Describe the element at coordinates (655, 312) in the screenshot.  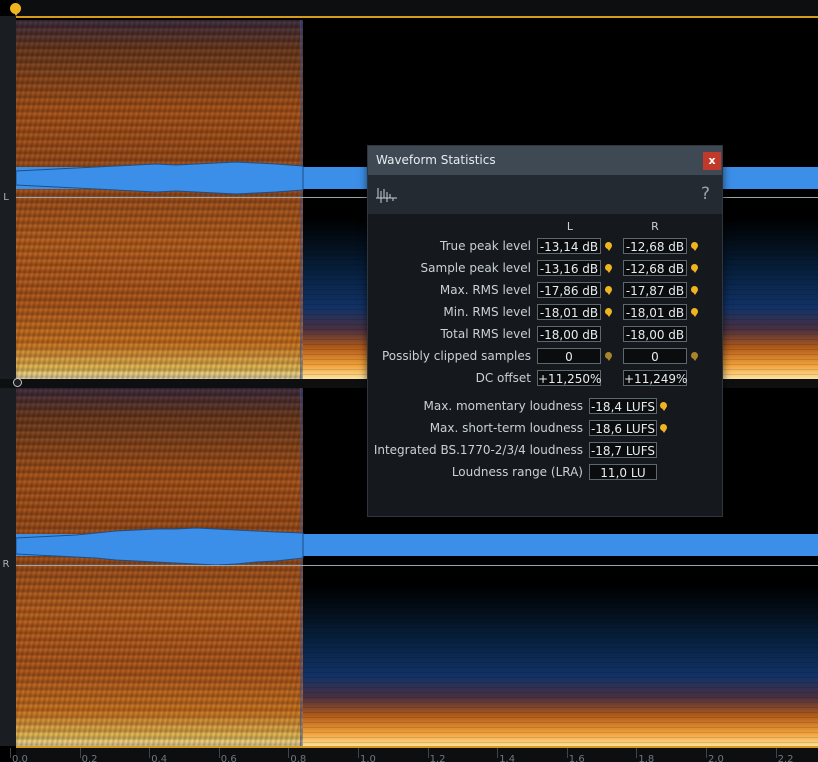
I see `stat-value-right: -18,01 dB` at that location.